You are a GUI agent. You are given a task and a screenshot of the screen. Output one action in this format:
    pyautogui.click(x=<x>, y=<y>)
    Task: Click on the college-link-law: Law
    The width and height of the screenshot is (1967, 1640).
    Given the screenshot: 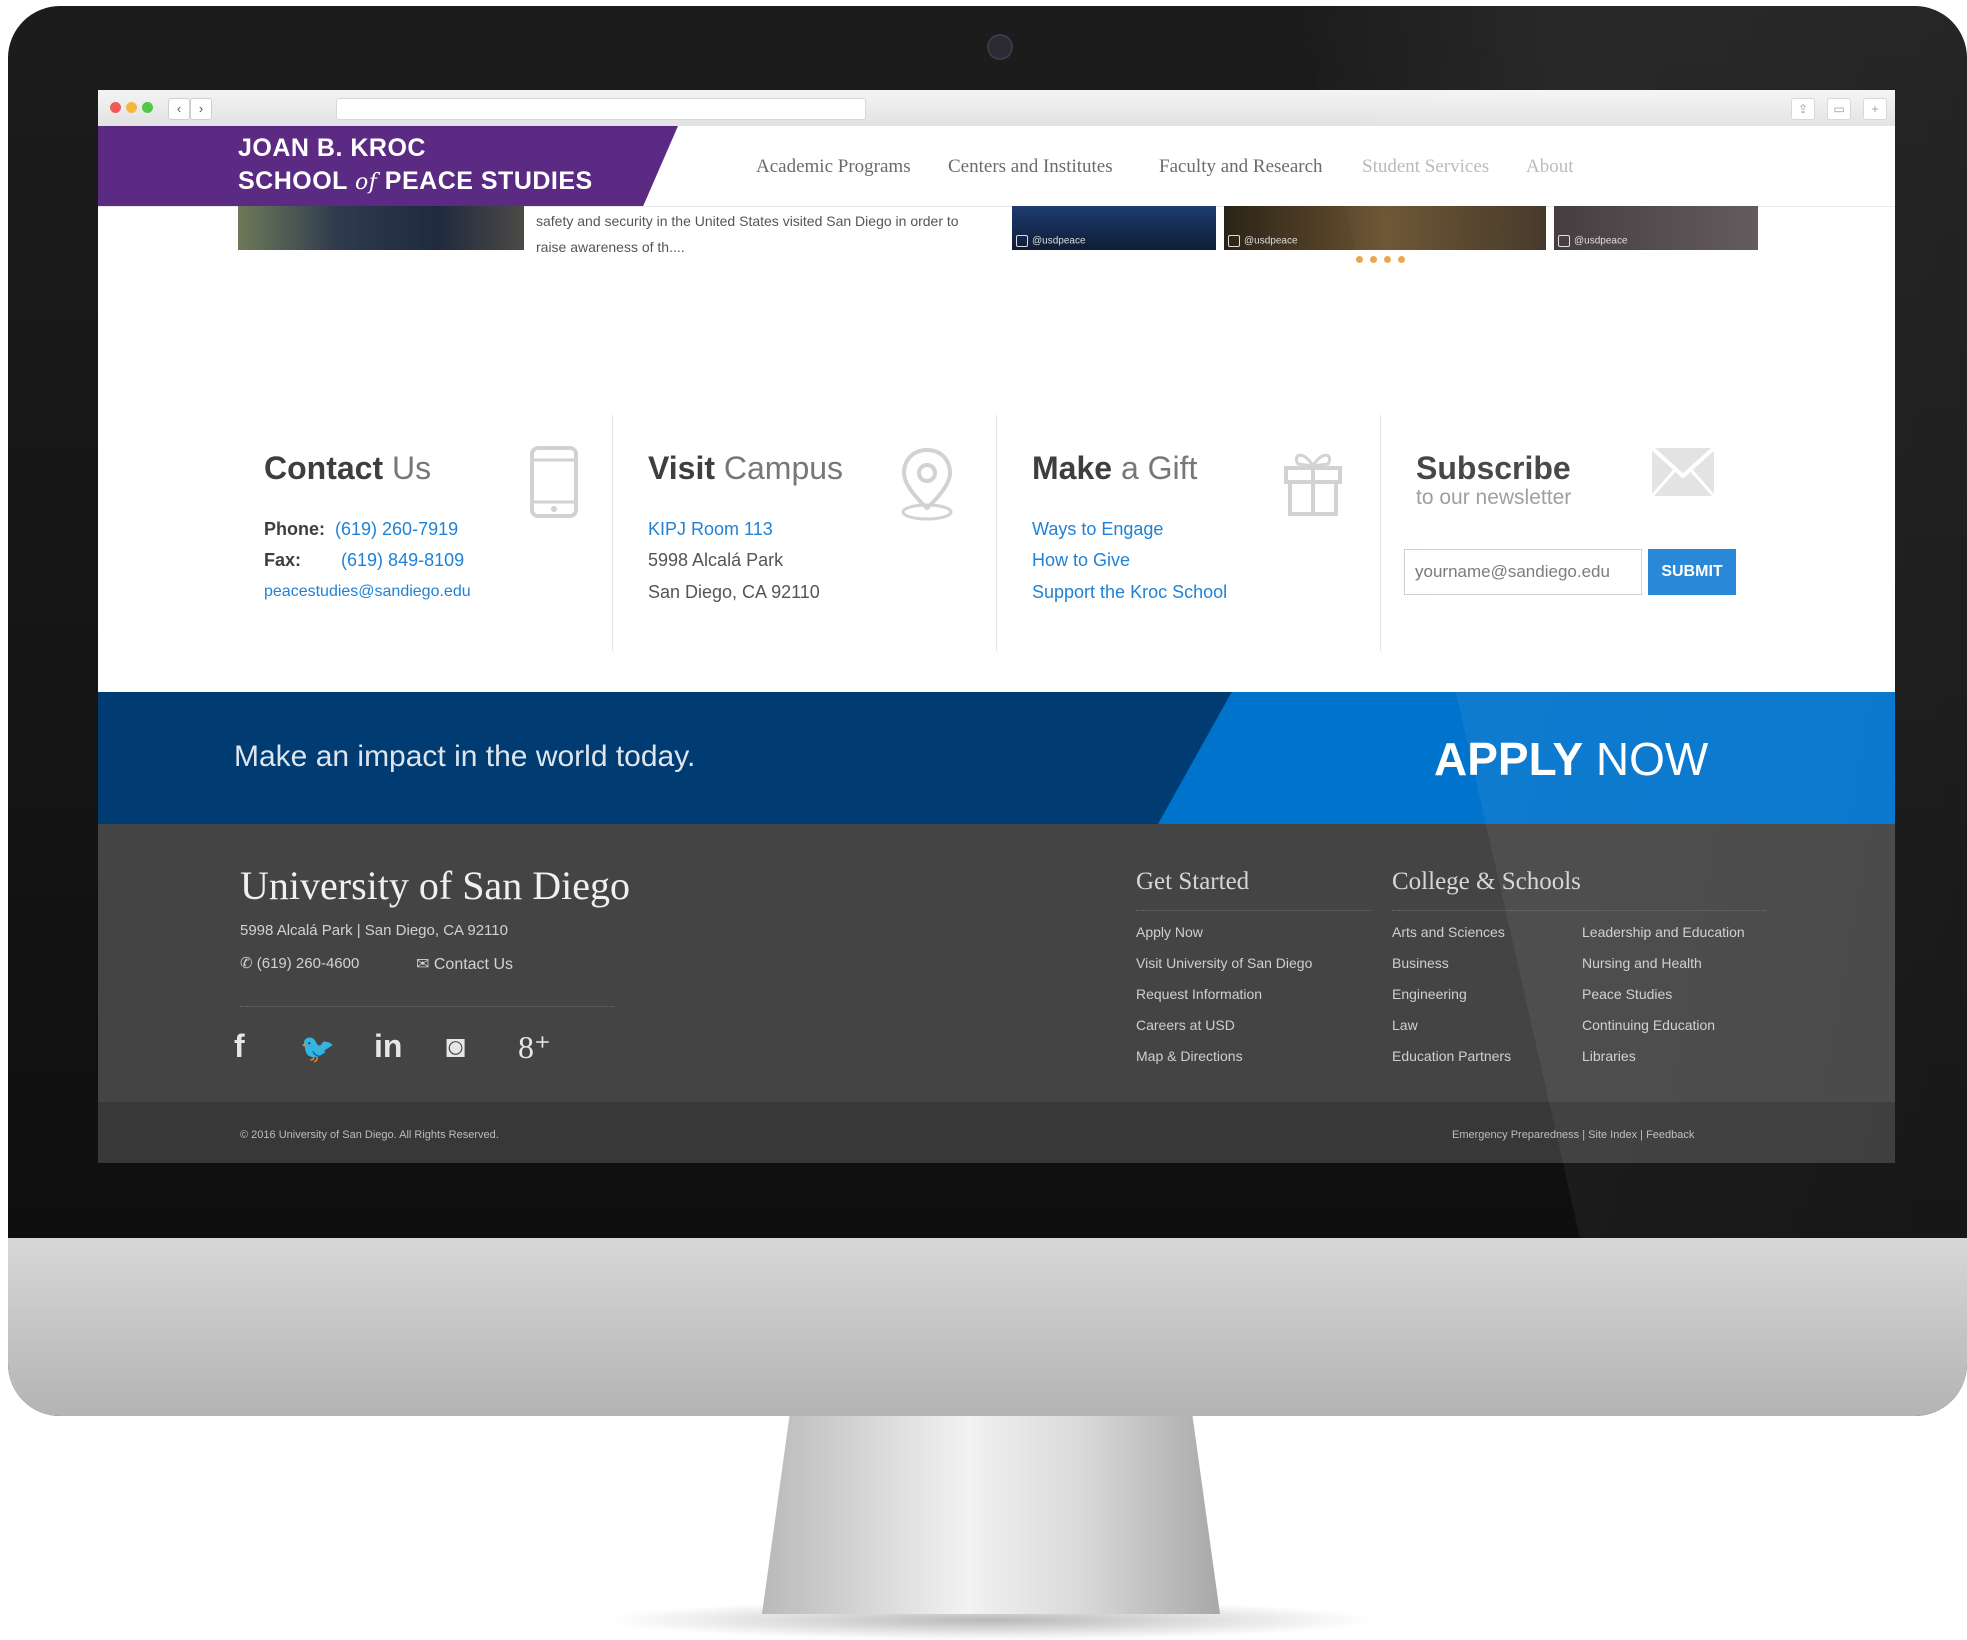 What is the action you would take?
    pyautogui.click(x=1405, y=1025)
    